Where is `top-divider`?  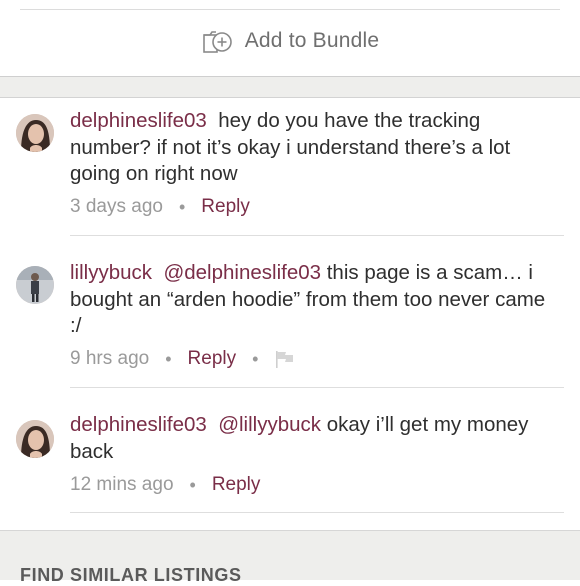 top-divider is located at coordinates (290, 9).